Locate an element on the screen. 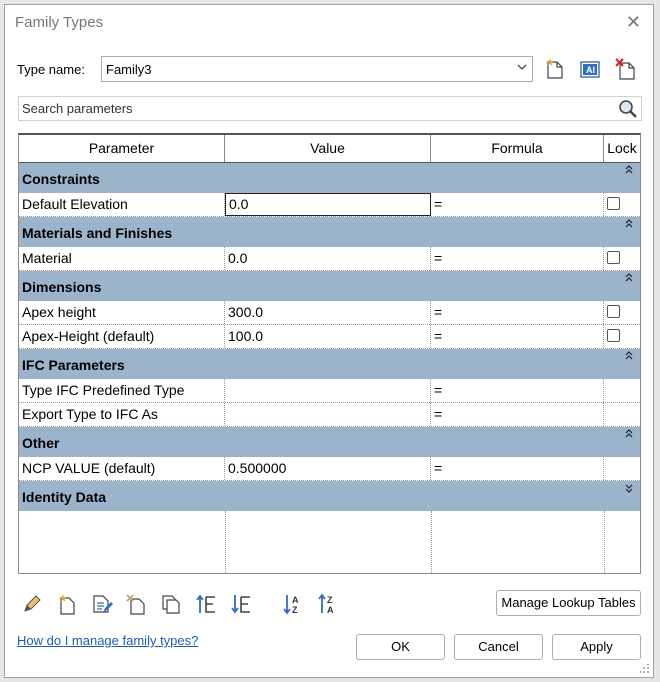 The image size is (660, 682). edit-parameter-icon is located at coordinates (32, 604).